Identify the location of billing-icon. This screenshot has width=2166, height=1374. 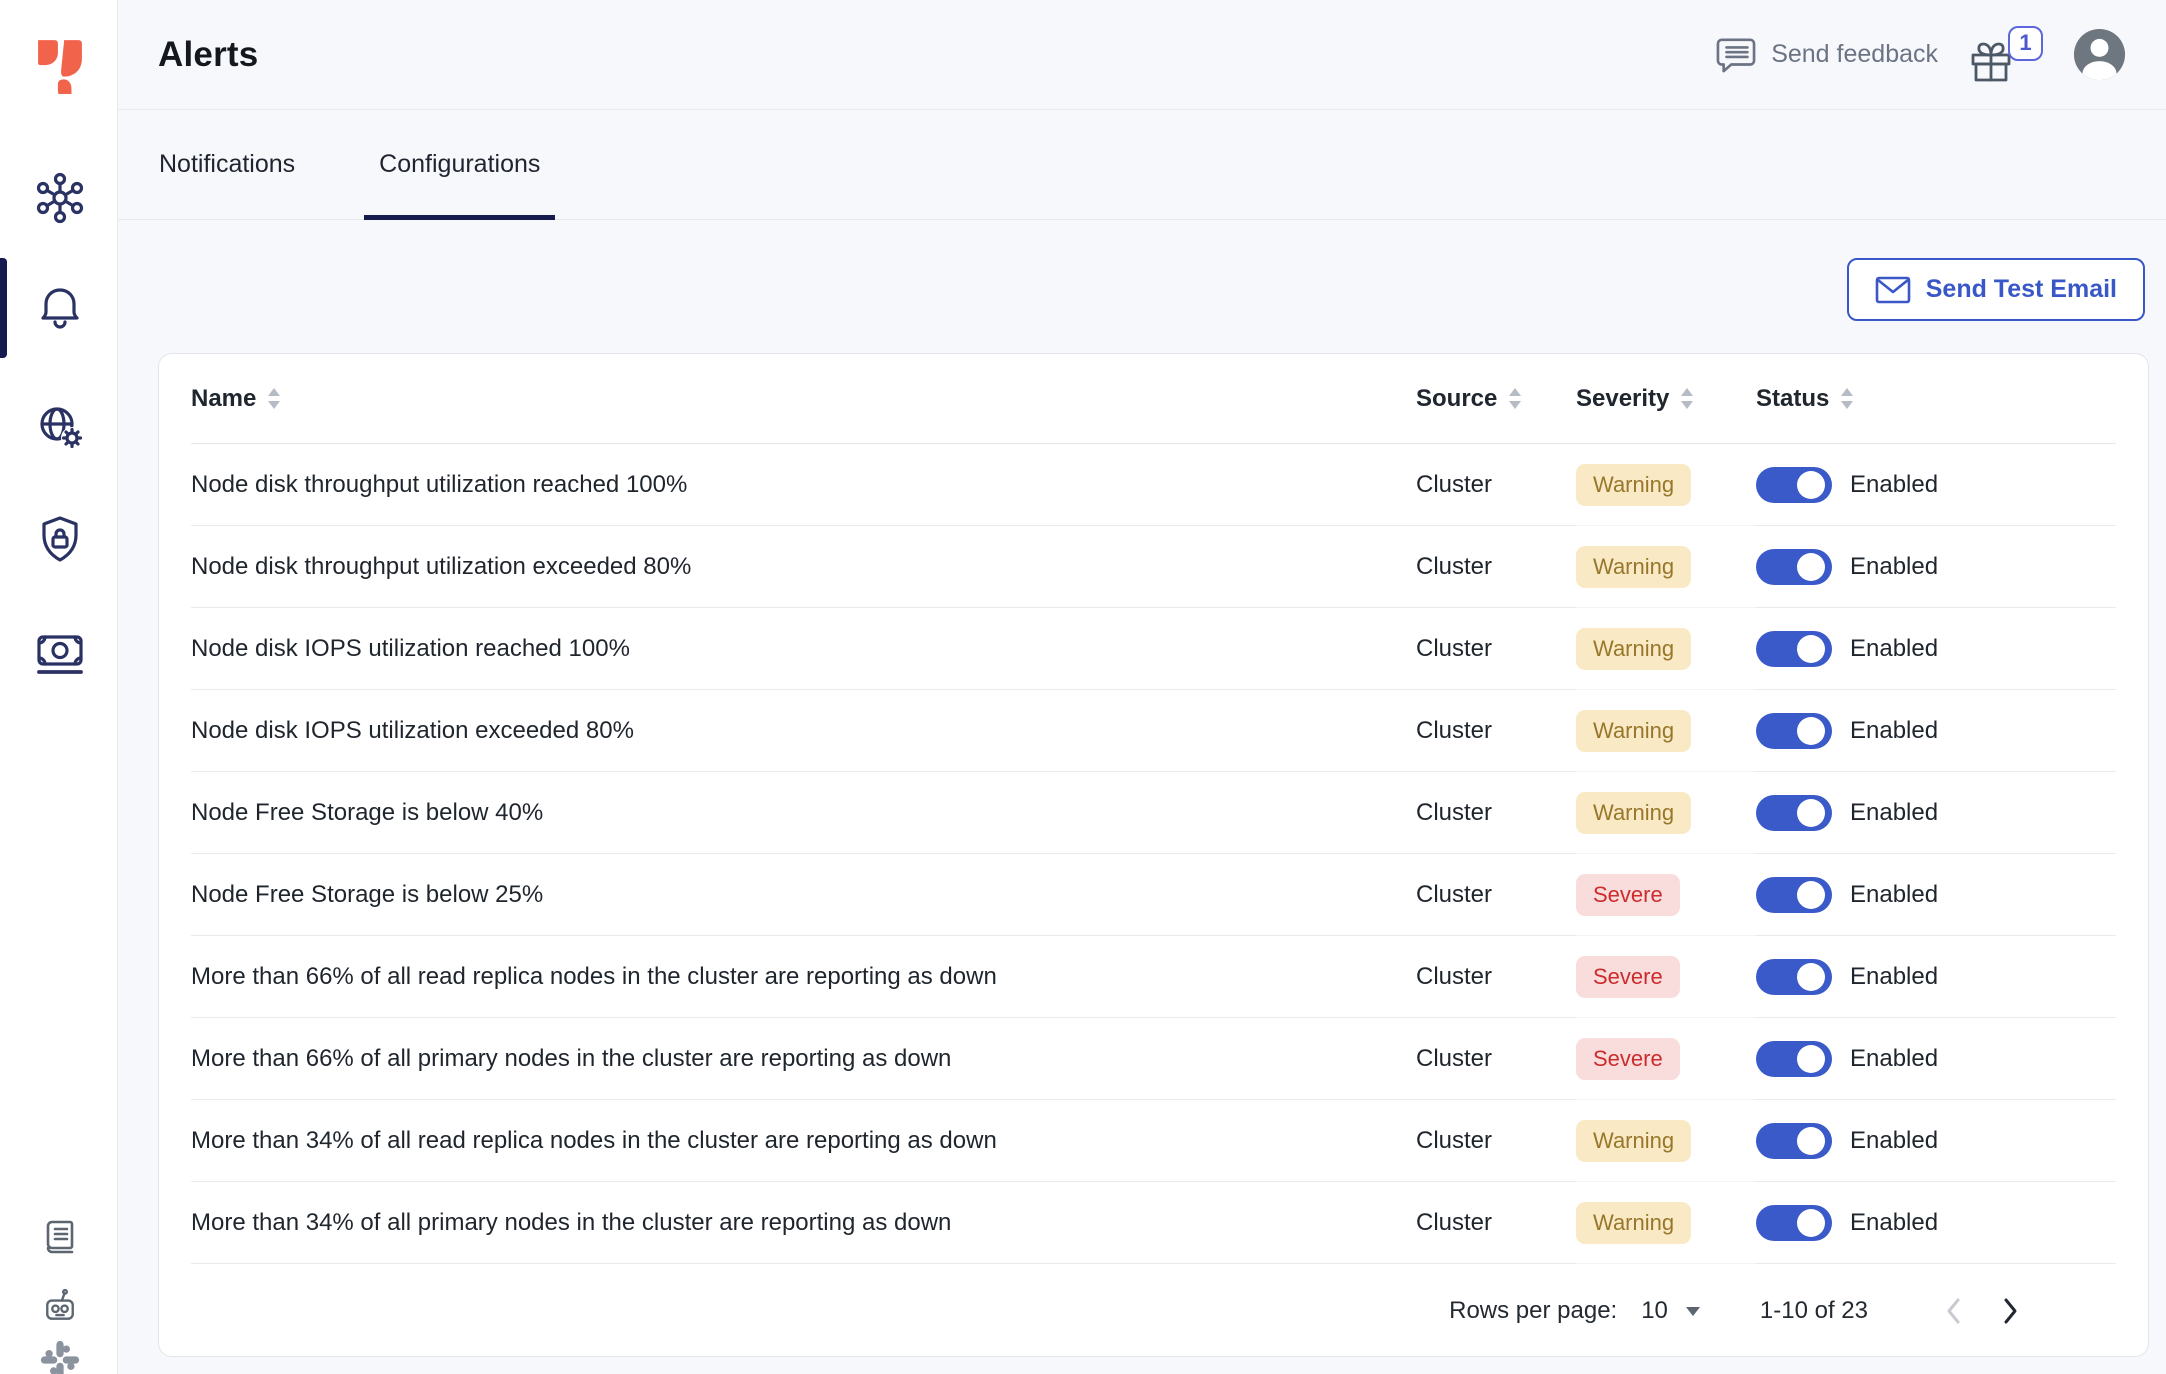
(60, 654).